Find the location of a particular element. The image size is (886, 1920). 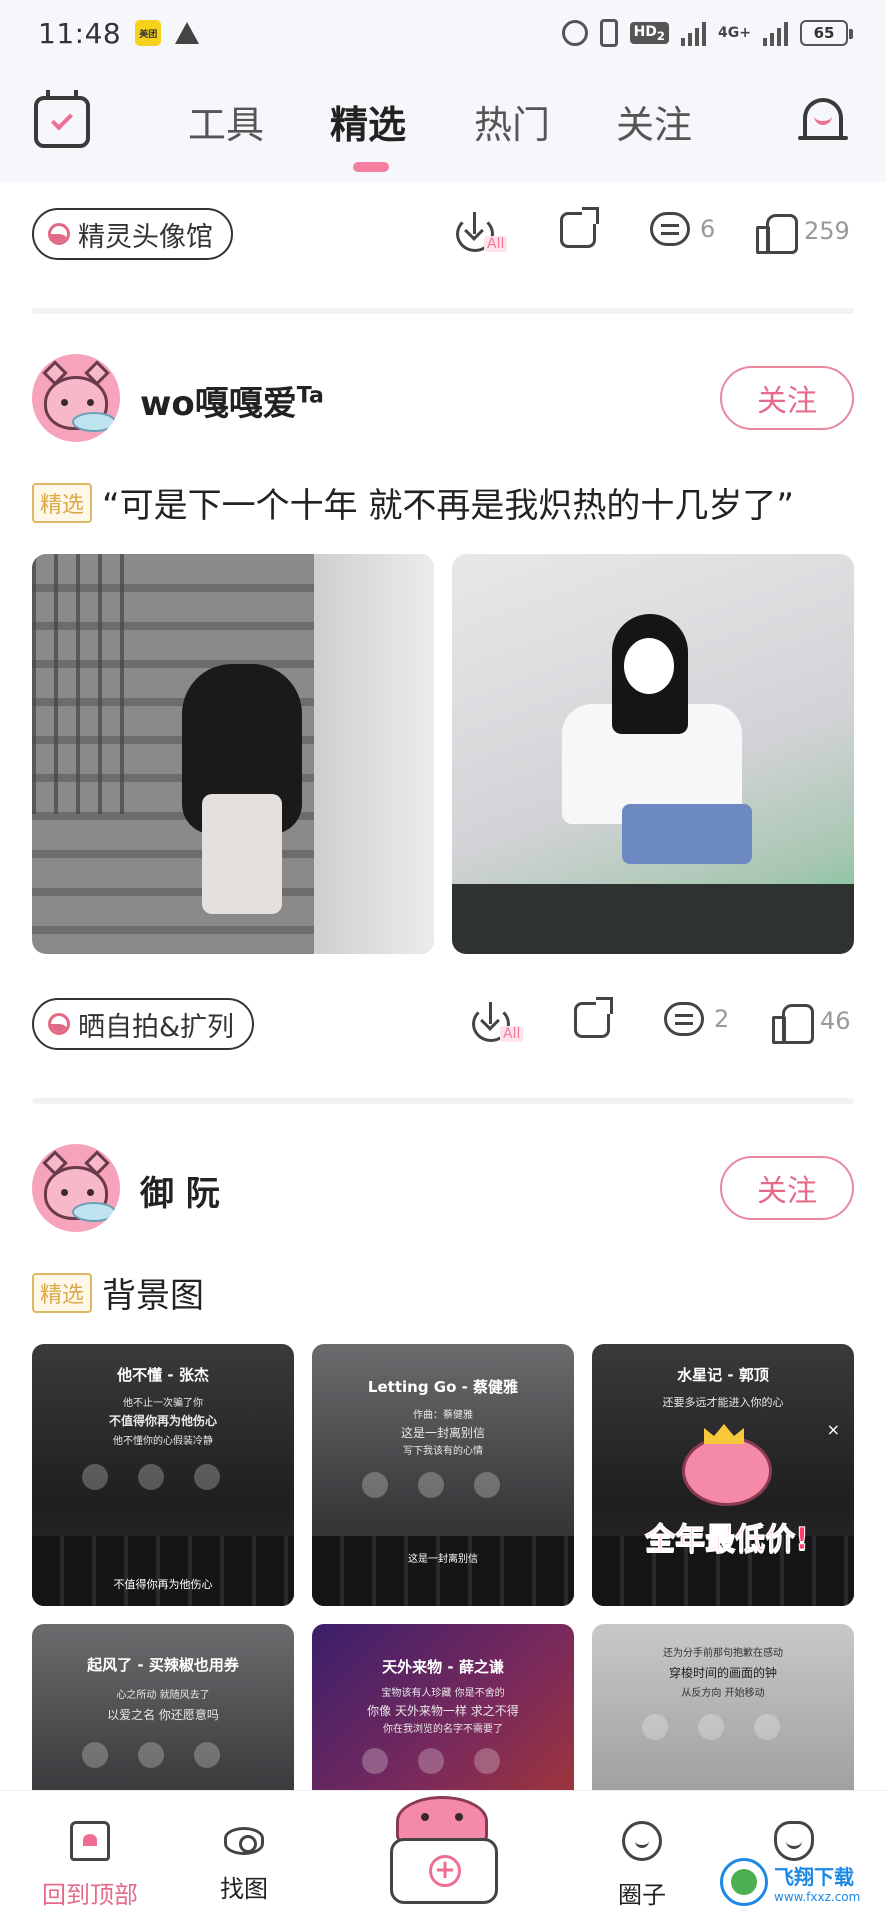

post-caption: 精选 “可是下一个十年 就不再是我炽热的十几岁了” is located at coordinates (413, 502).